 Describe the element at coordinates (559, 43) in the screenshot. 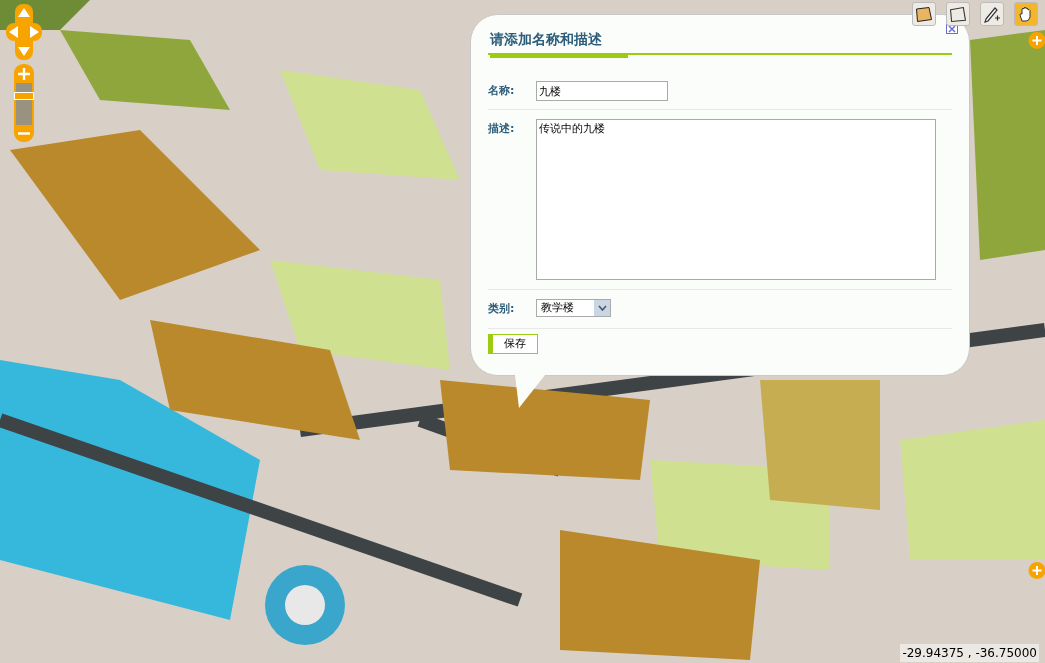

I see `popup-title: 请添加名称和描述` at that location.